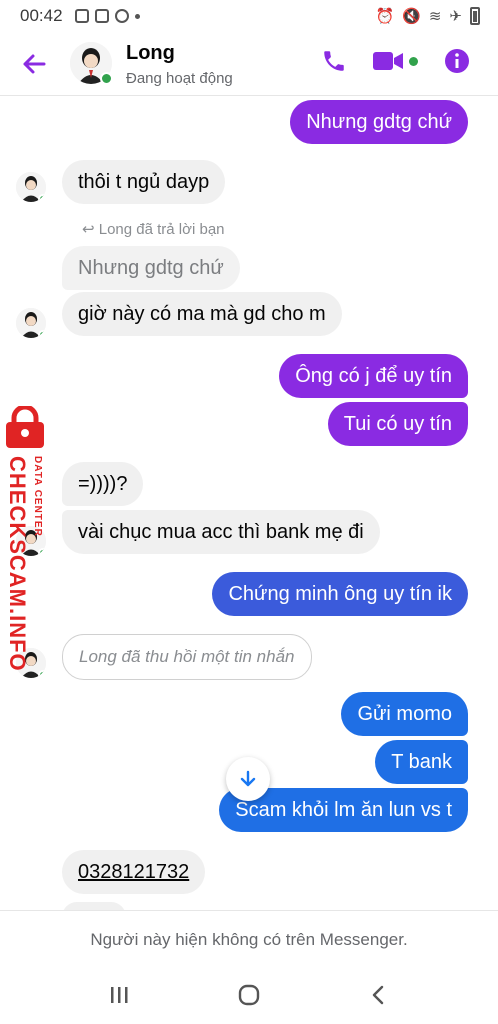 This screenshot has height=1024, width=498. What do you see at coordinates (121, 16) in the screenshot?
I see `facebook-icon` at bounding box center [121, 16].